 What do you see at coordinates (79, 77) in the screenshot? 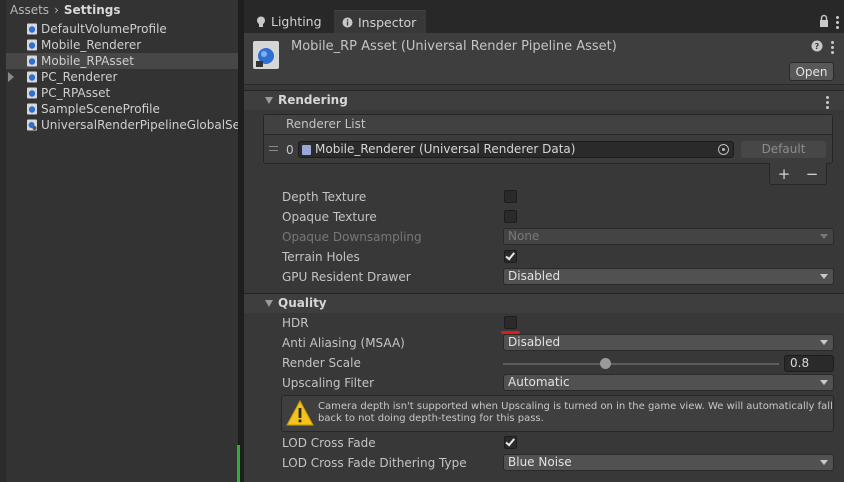
I see `asset-label: PC_Renderer` at bounding box center [79, 77].